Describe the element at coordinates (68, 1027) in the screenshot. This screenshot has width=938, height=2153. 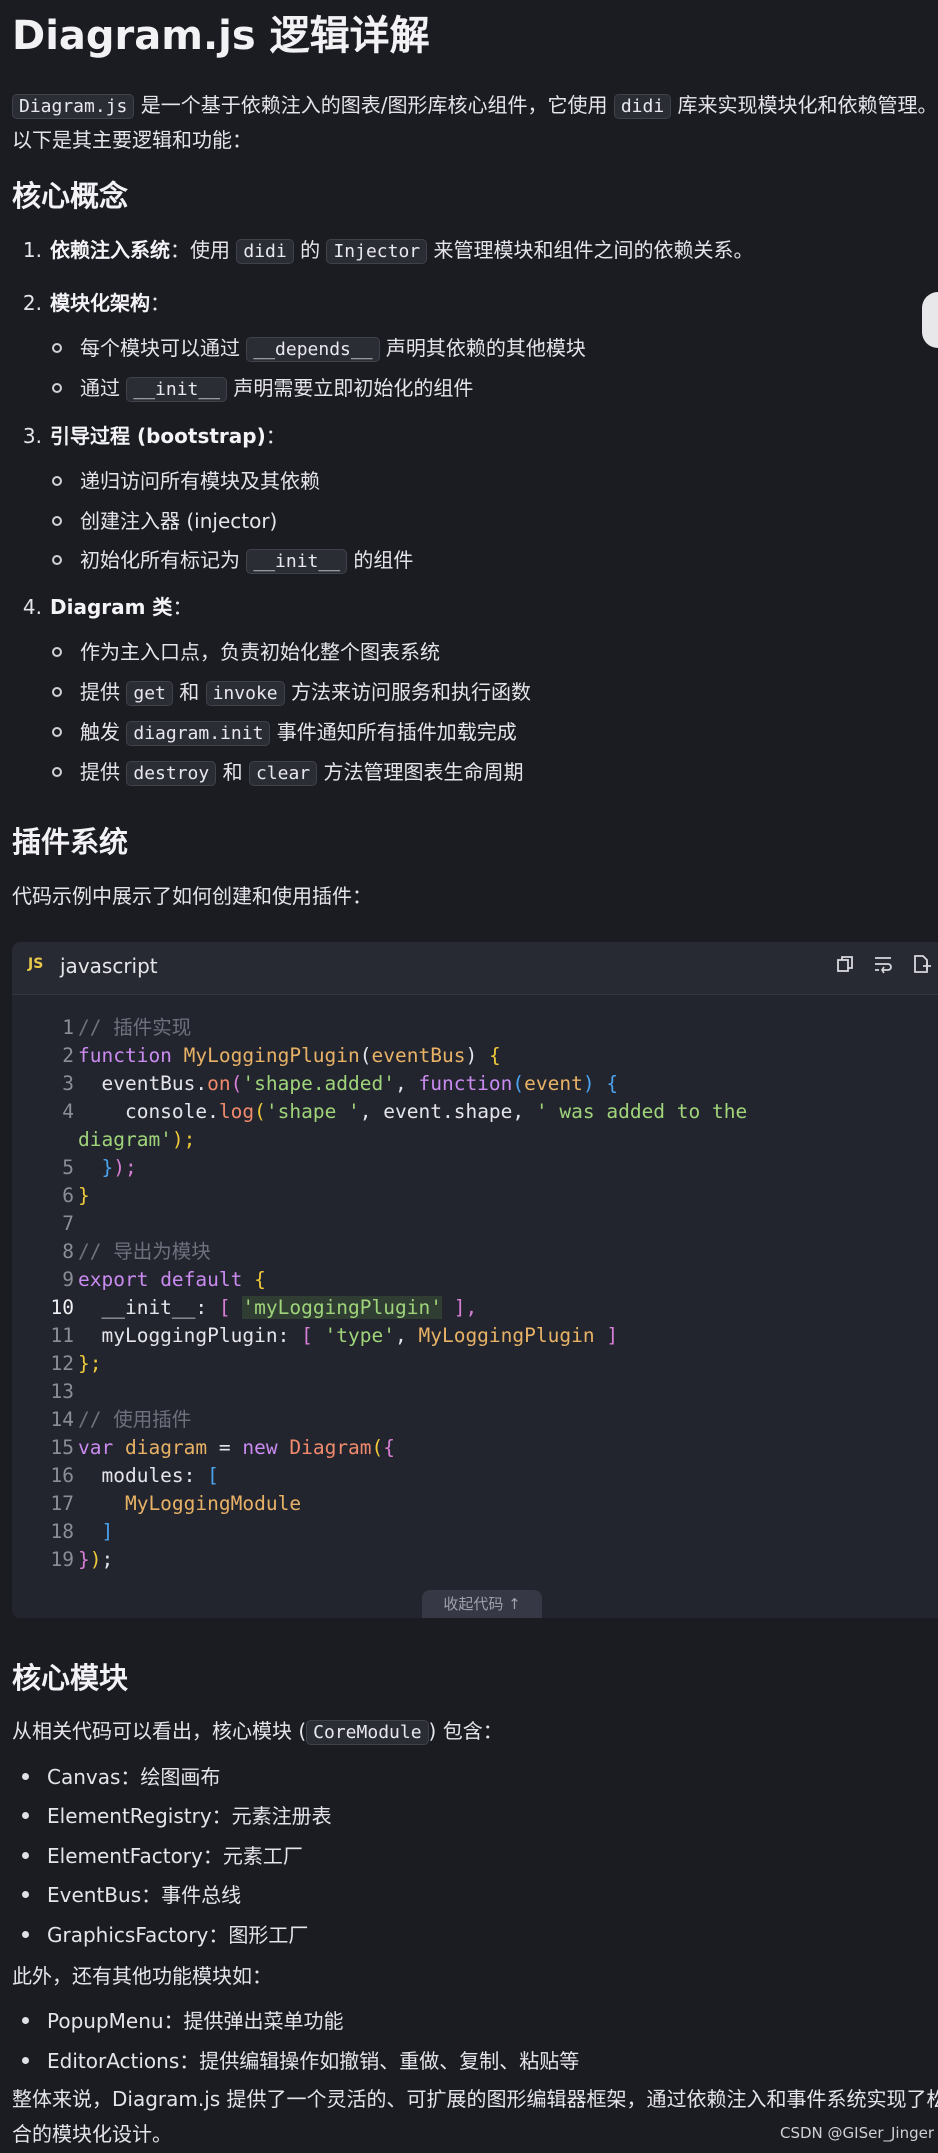
I see `line-number: 1` at that location.